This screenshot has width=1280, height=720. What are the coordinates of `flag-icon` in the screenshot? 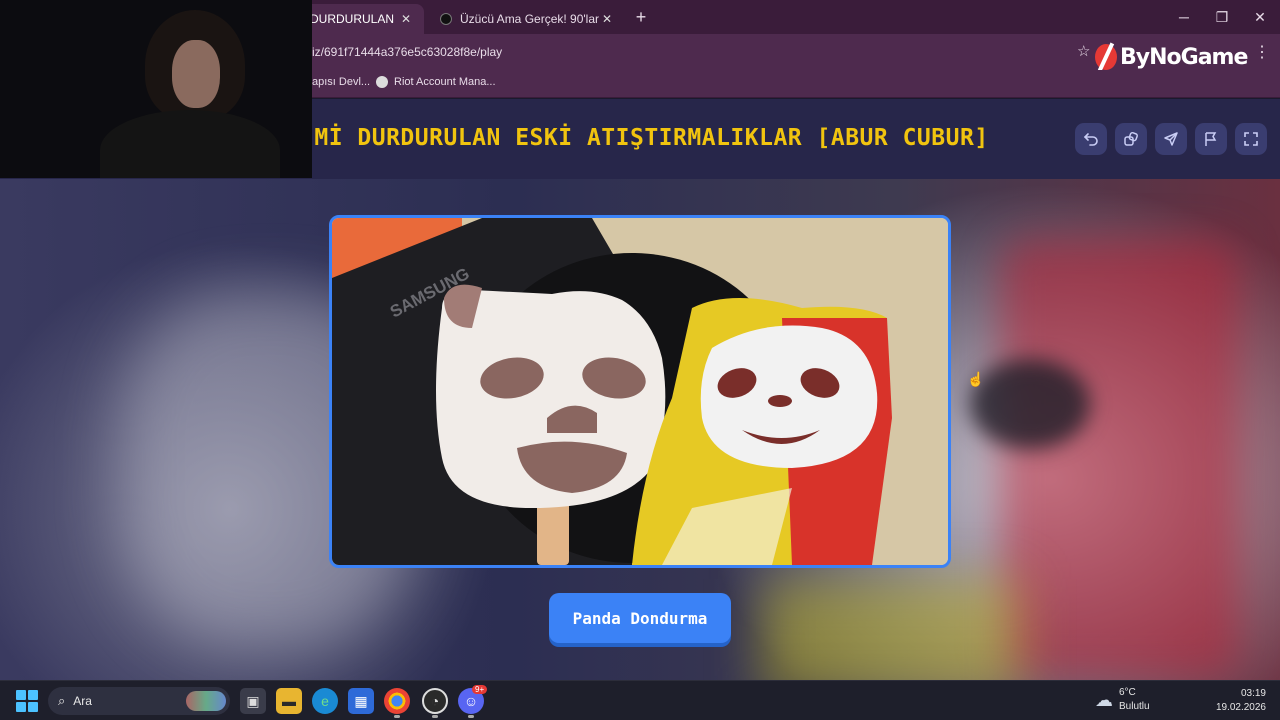 It's located at (1211, 139).